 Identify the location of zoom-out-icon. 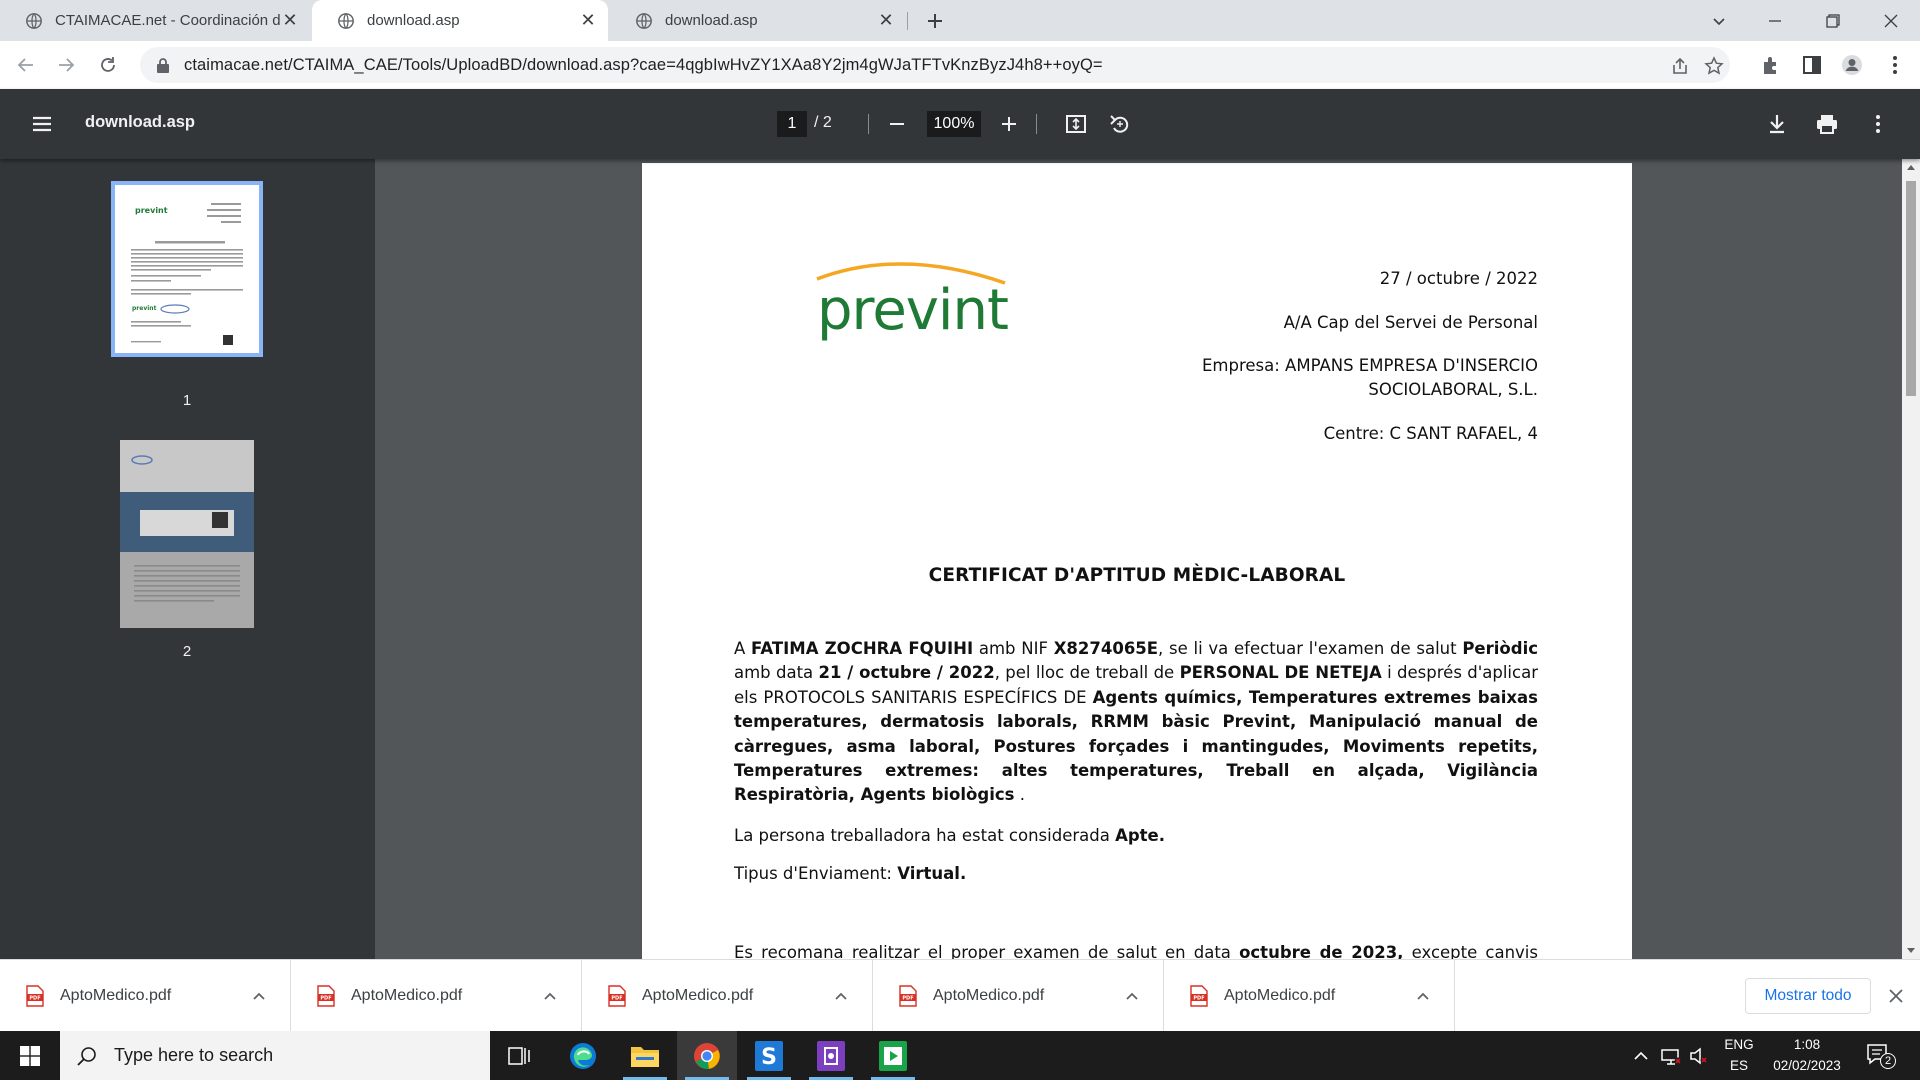
(897, 124).